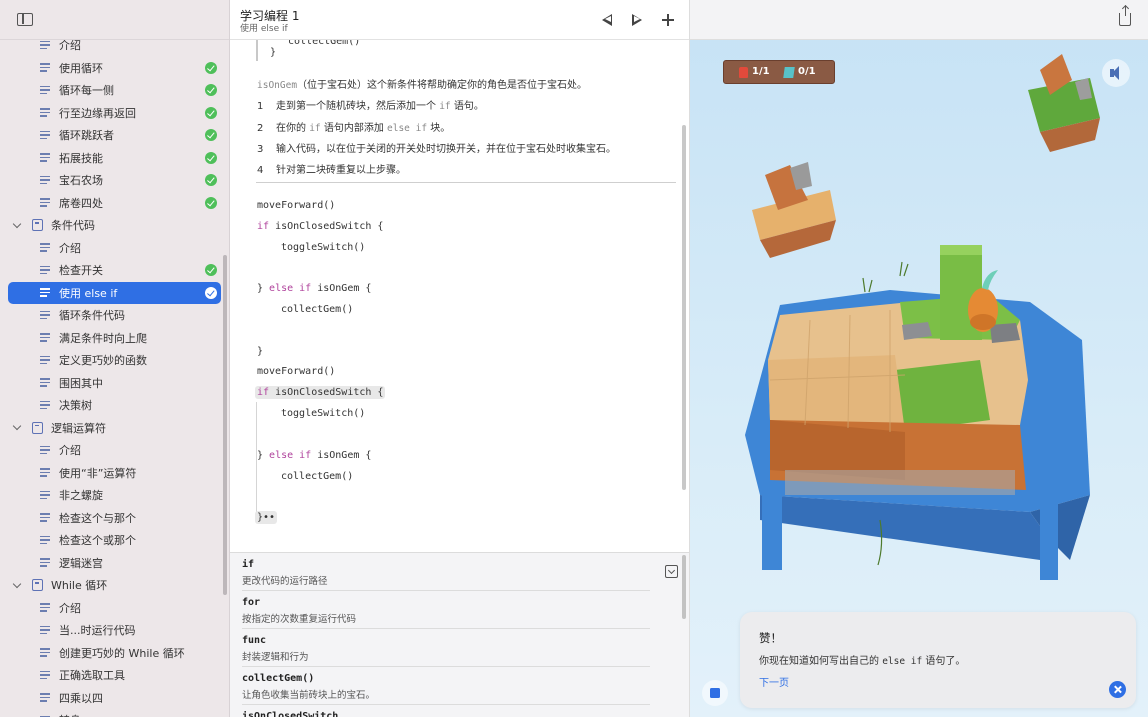 This screenshot has height=717, width=1148. Describe the element at coordinates (684, 587) in the screenshot. I see `shortcut-scrollbar` at that location.